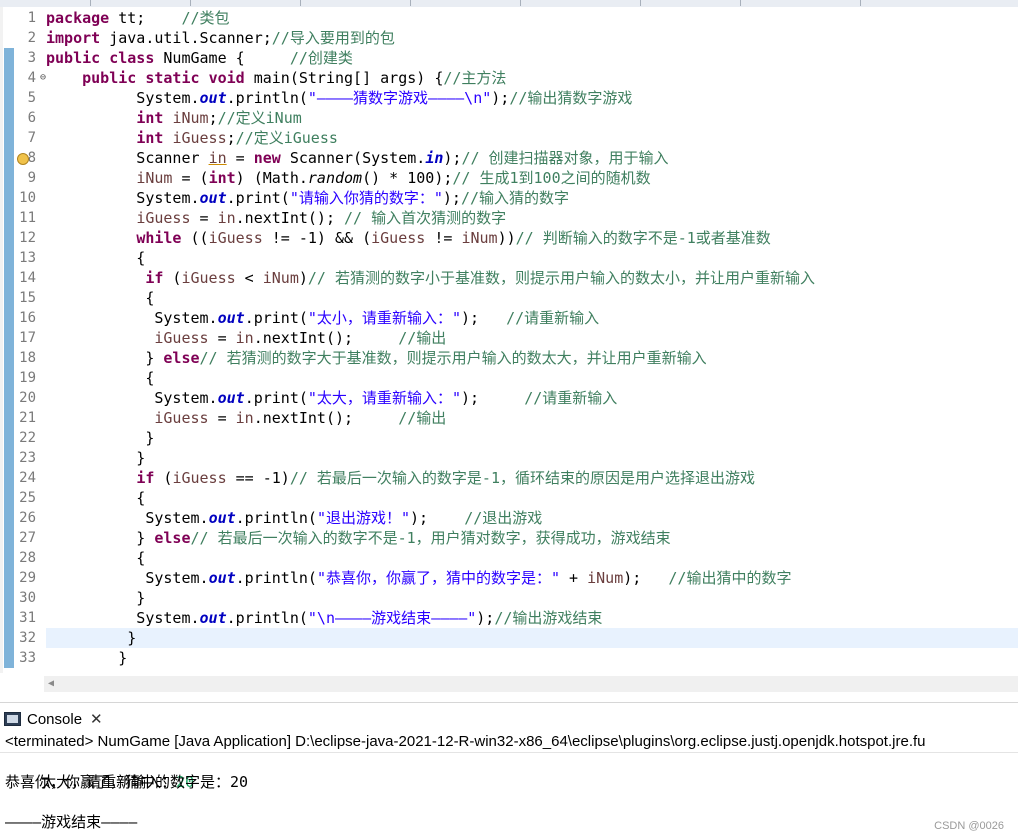 This screenshot has width=1018, height=840. What do you see at coordinates (551, 178) in the screenshot?
I see `code-token: // 生成1到100之间的随机数` at bounding box center [551, 178].